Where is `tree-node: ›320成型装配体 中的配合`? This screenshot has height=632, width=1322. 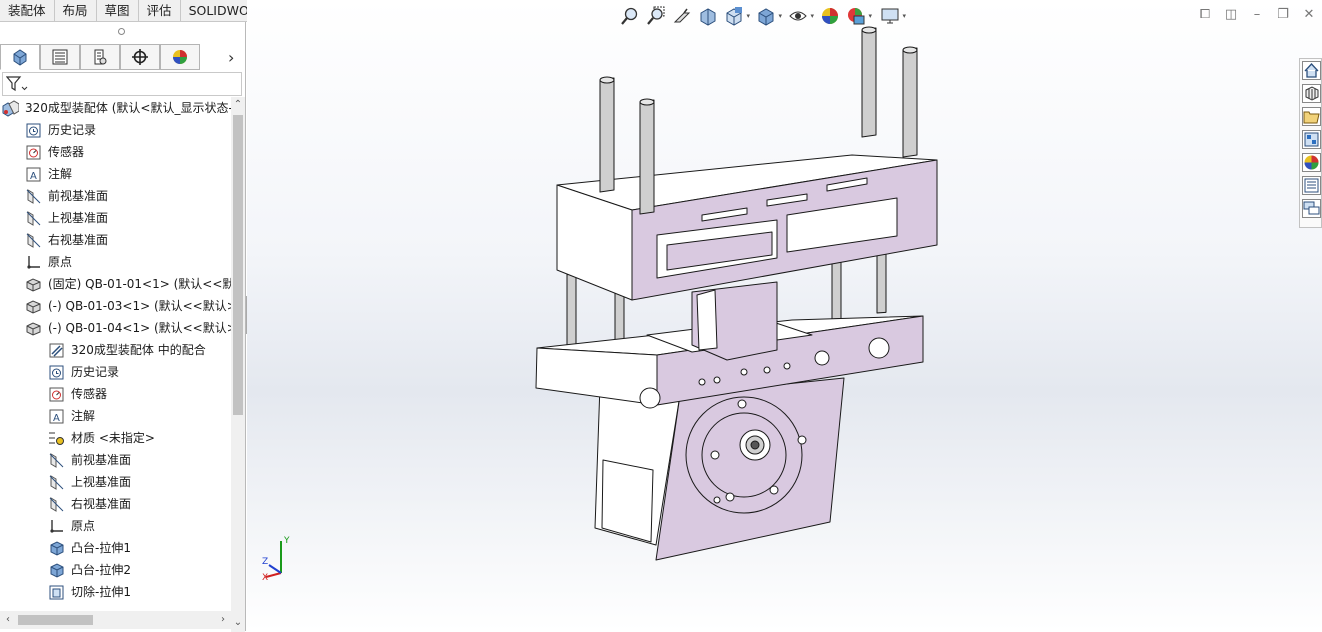 tree-node: ›320成型装配体 中的配合 is located at coordinates (116, 350).